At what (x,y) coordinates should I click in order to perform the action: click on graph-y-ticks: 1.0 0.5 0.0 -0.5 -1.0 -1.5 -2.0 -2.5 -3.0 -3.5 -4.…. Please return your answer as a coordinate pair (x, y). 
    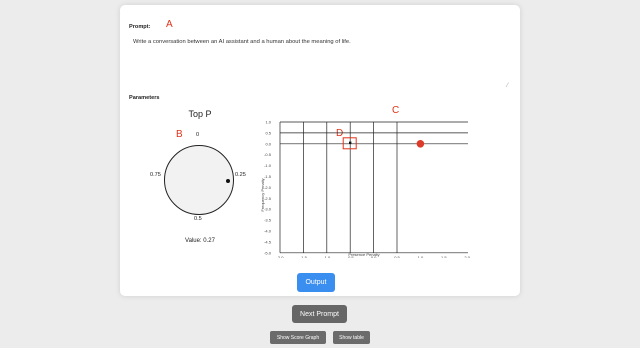
    Looking at the image, I should click on (268, 188).